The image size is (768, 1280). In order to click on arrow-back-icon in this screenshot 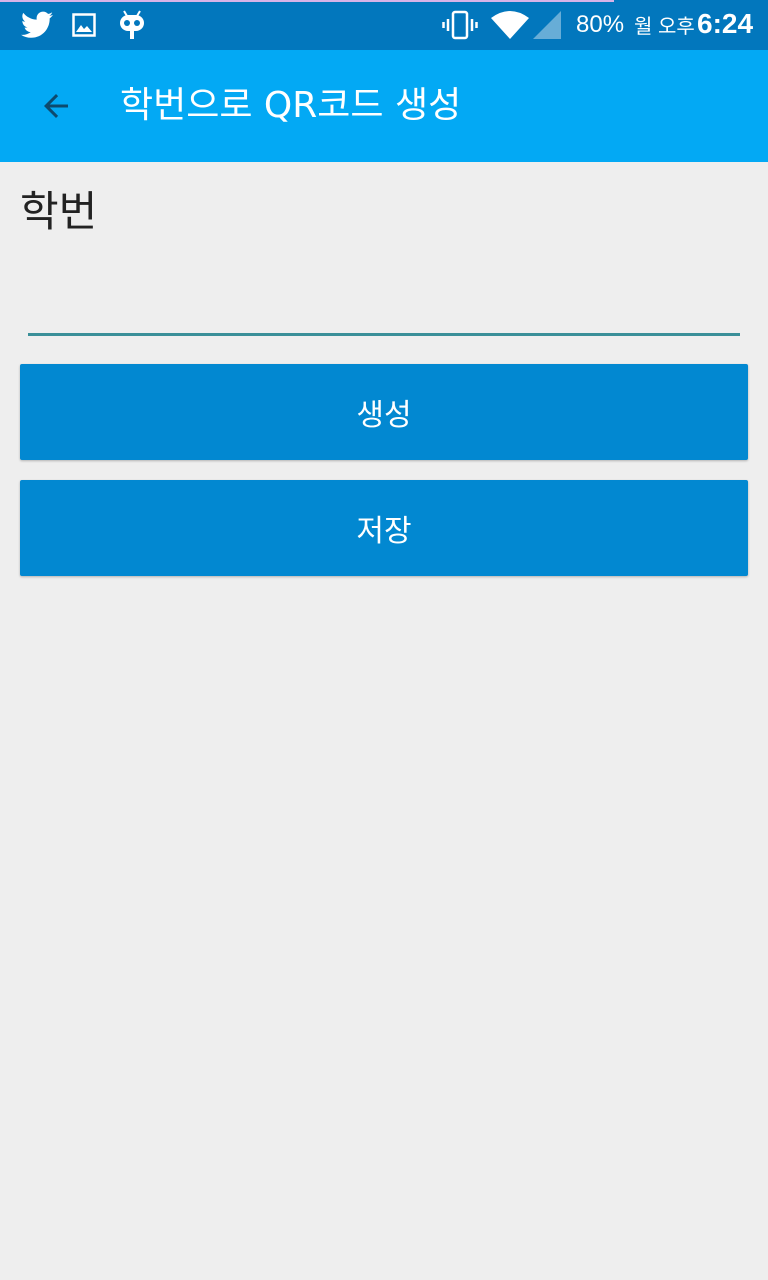, I will do `click(56, 106)`.